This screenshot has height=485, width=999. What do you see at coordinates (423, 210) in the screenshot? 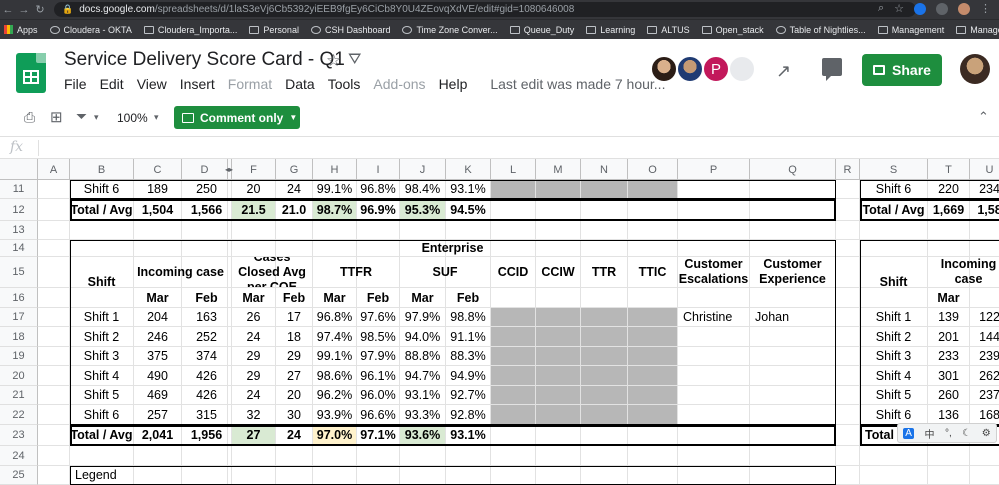
I see `value-cell: 95.3%` at bounding box center [423, 210].